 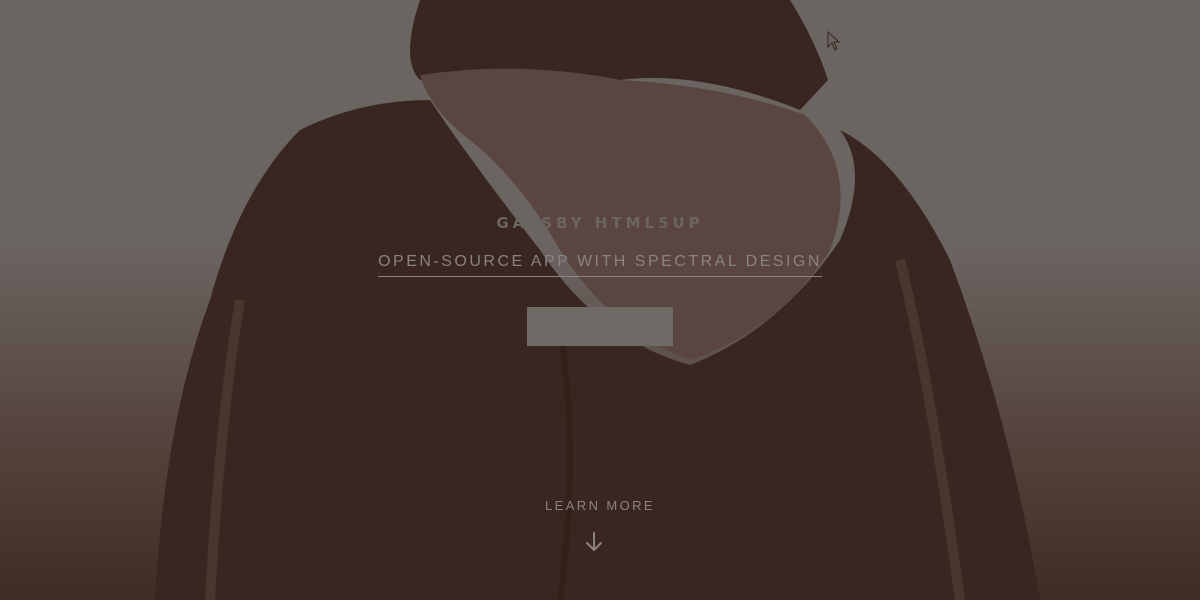 What do you see at coordinates (834, 41) in the screenshot?
I see `mouse-pointer-icon` at bounding box center [834, 41].